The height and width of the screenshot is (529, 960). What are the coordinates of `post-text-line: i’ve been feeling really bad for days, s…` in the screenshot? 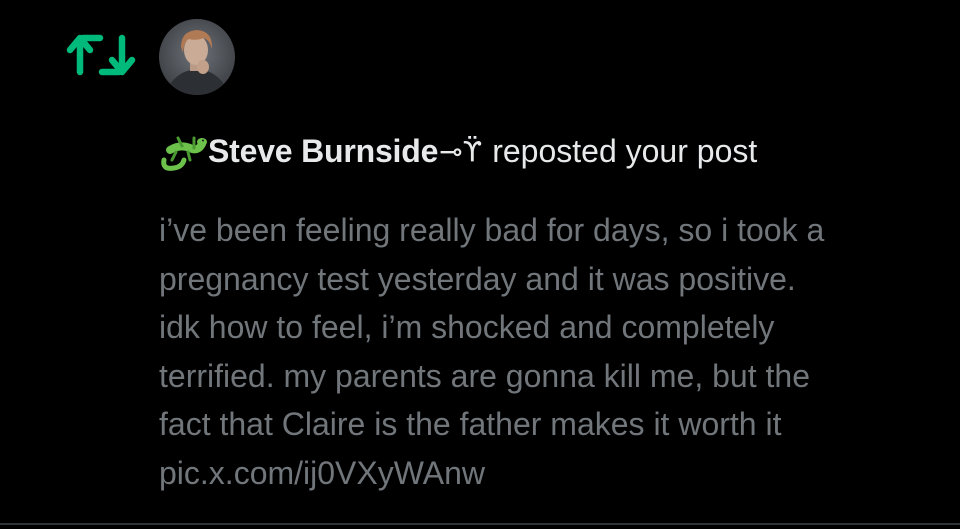 It's located at (492, 230).